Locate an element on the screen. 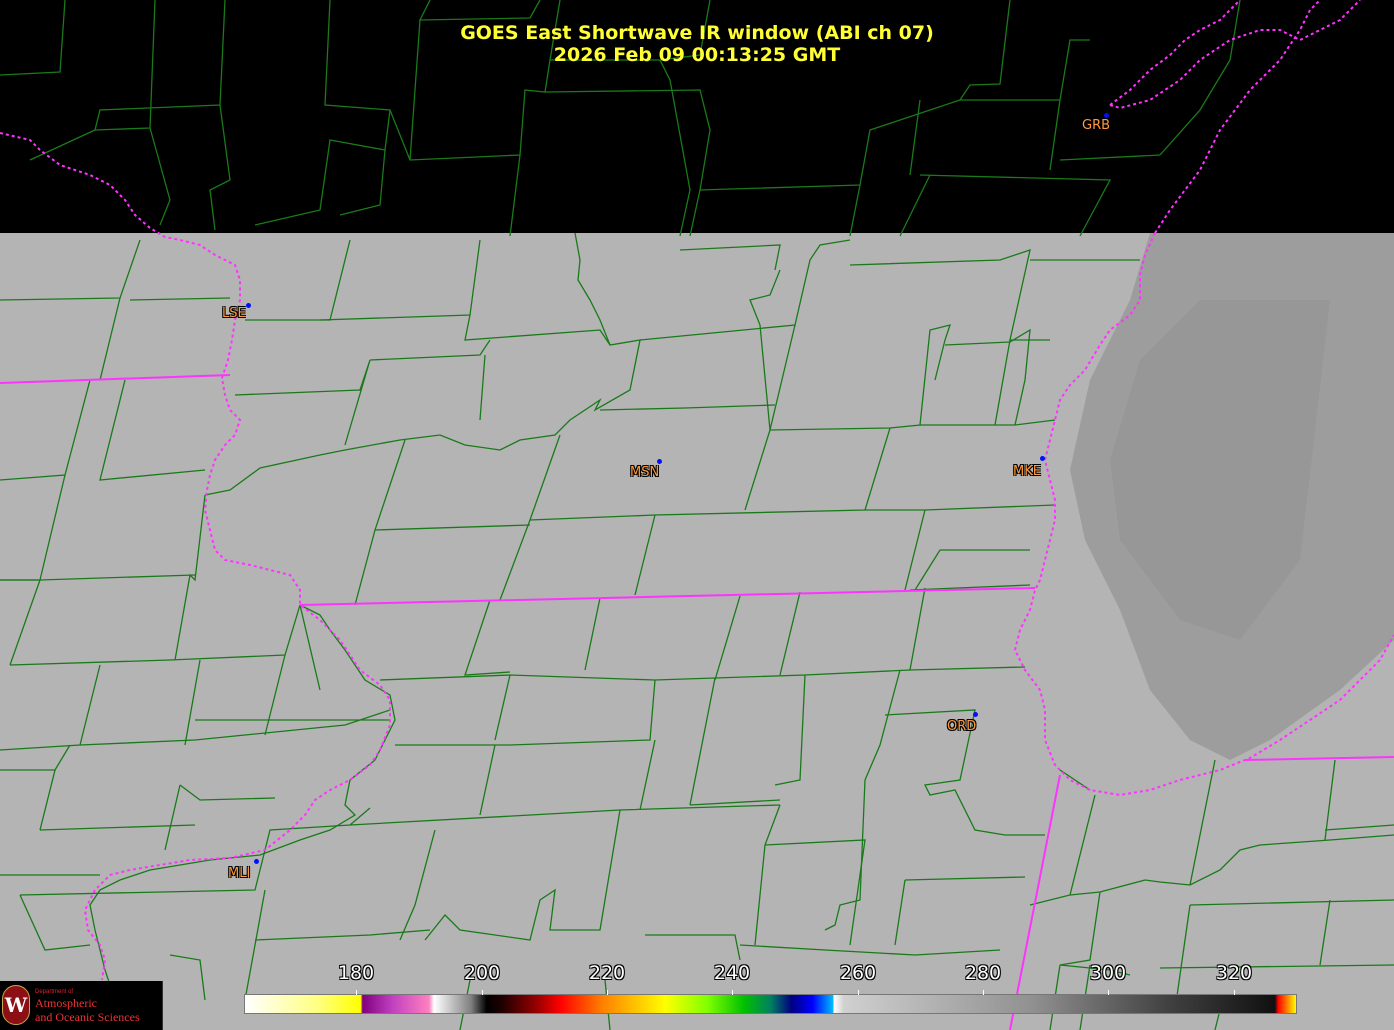  station-label-grb: GRB is located at coordinates (1096, 125).